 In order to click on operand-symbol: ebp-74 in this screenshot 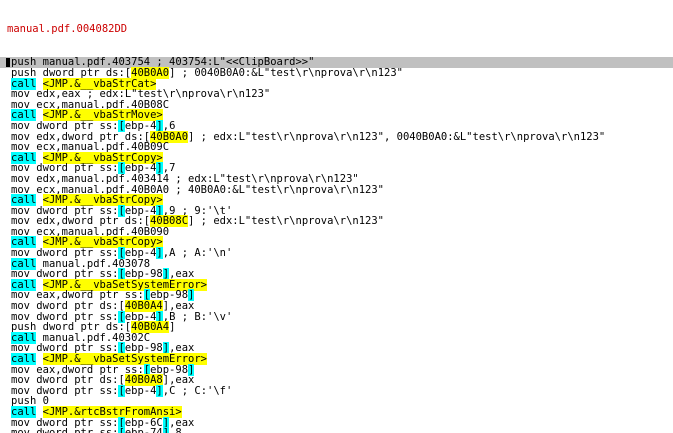, I will do `click(144, 430)`.